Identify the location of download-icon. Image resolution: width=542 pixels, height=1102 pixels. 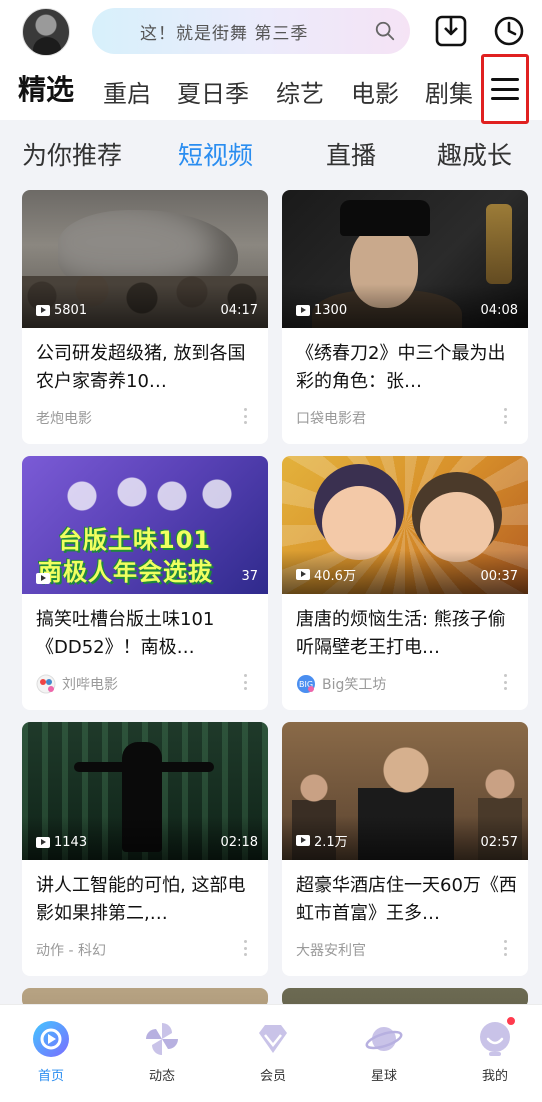
(451, 31).